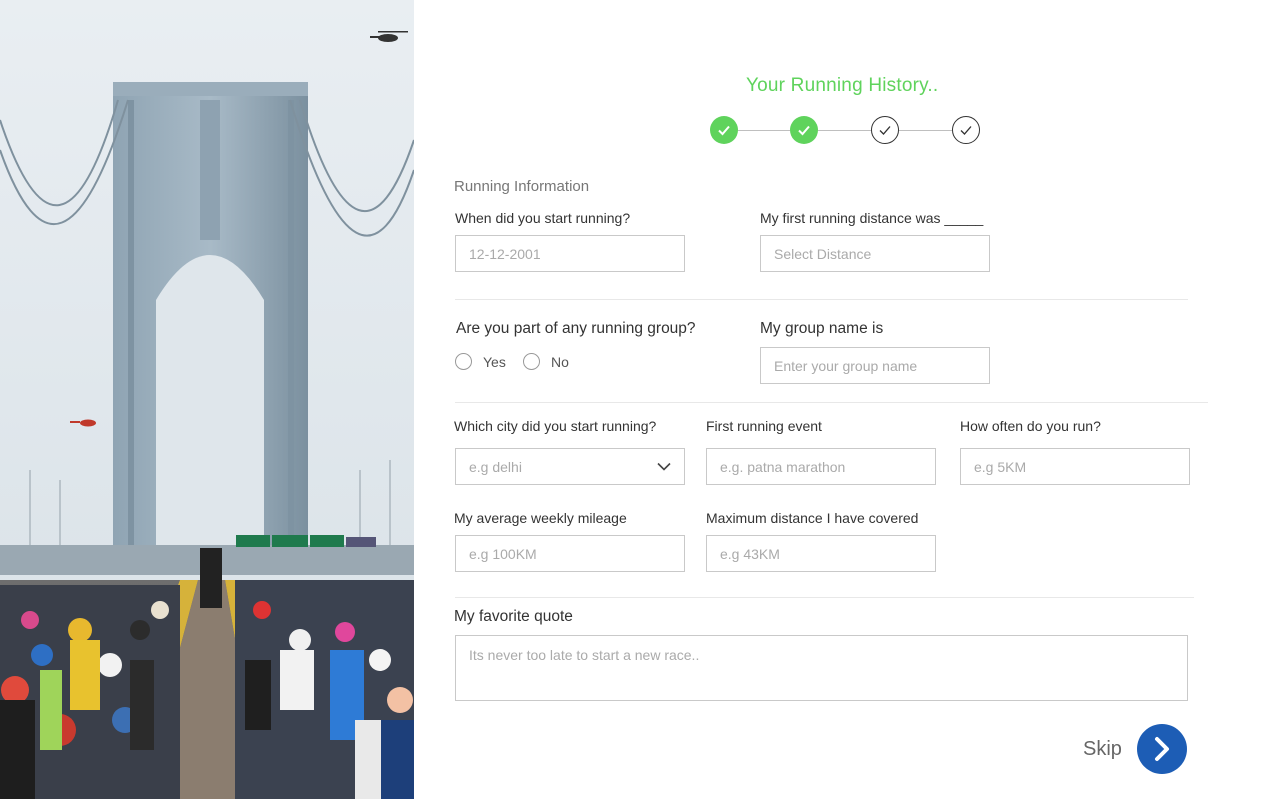 Image resolution: width=1280 pixels, height=799 pixels. Describe the element at coordinates (522, 186) in the screenshot. I see `section-title: Running Information` at that location.